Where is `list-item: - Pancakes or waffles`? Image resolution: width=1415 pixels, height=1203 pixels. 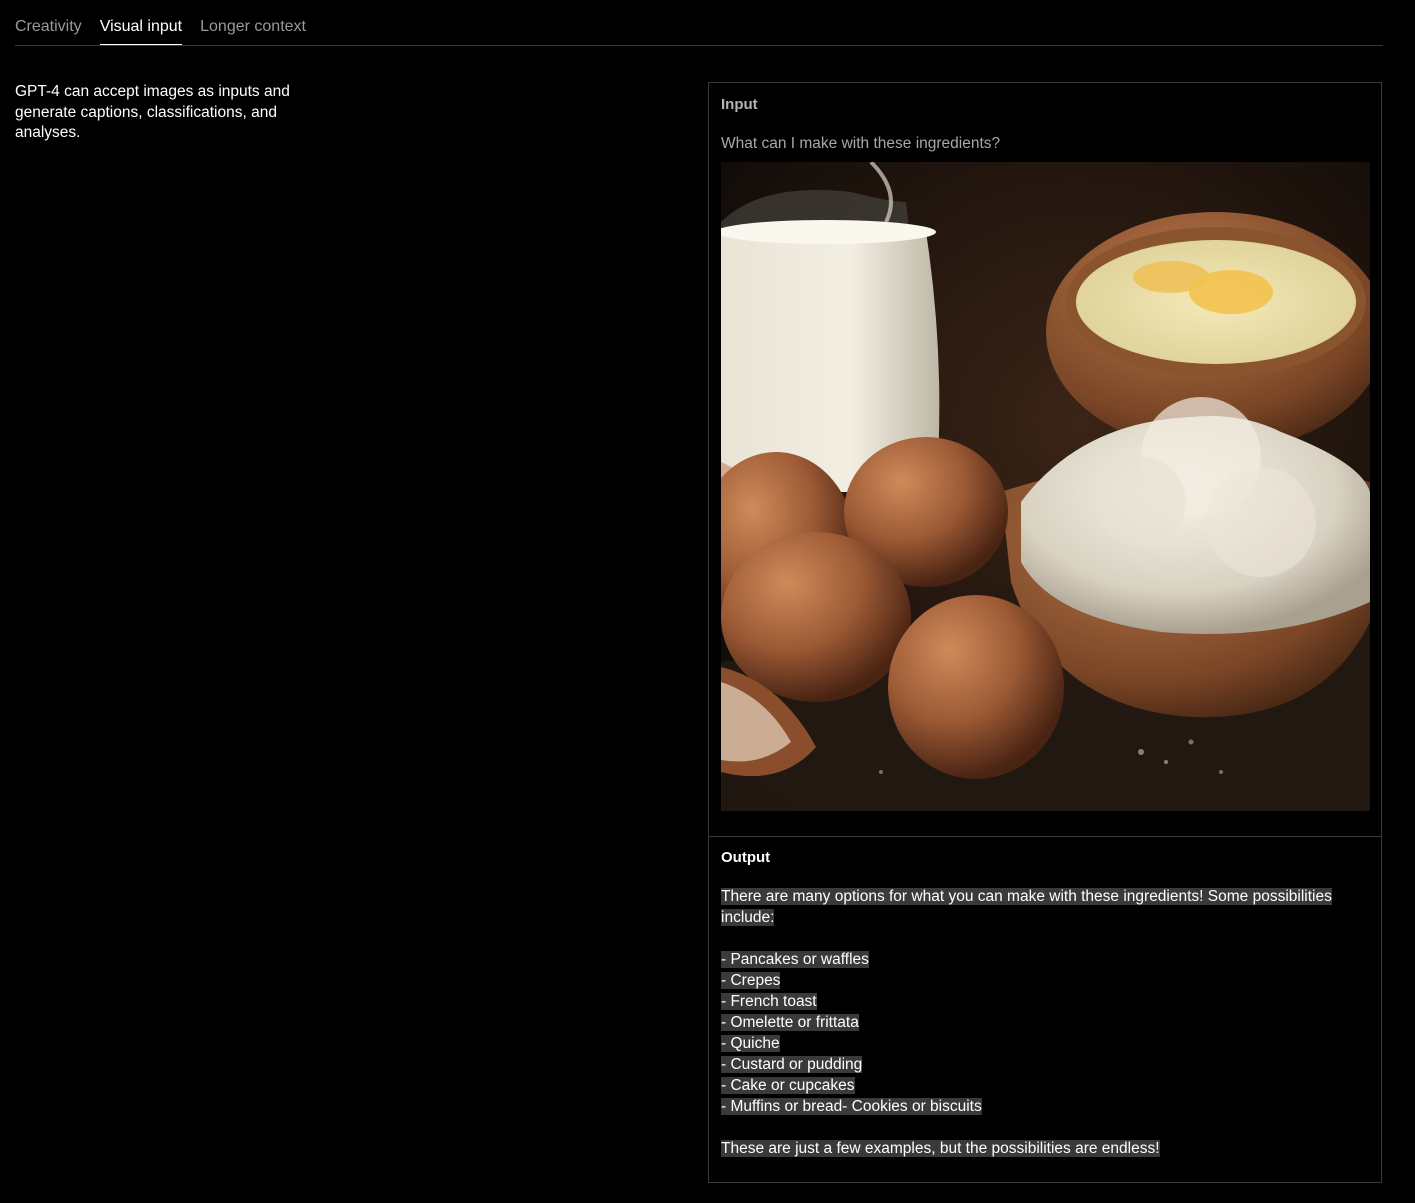 list-item: - Pancakes or waffles is located at coordinates (795, 959).